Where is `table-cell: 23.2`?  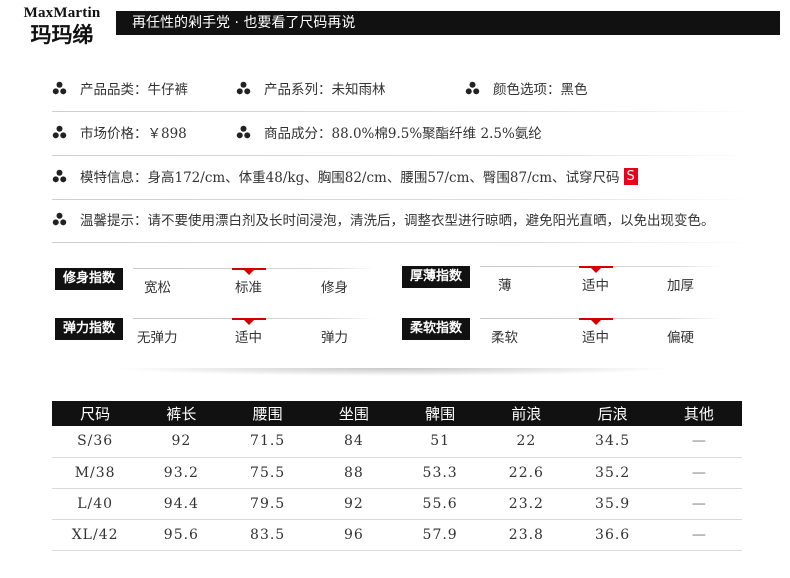 table-cell: 23.2 is located at coordinates (526, 504).